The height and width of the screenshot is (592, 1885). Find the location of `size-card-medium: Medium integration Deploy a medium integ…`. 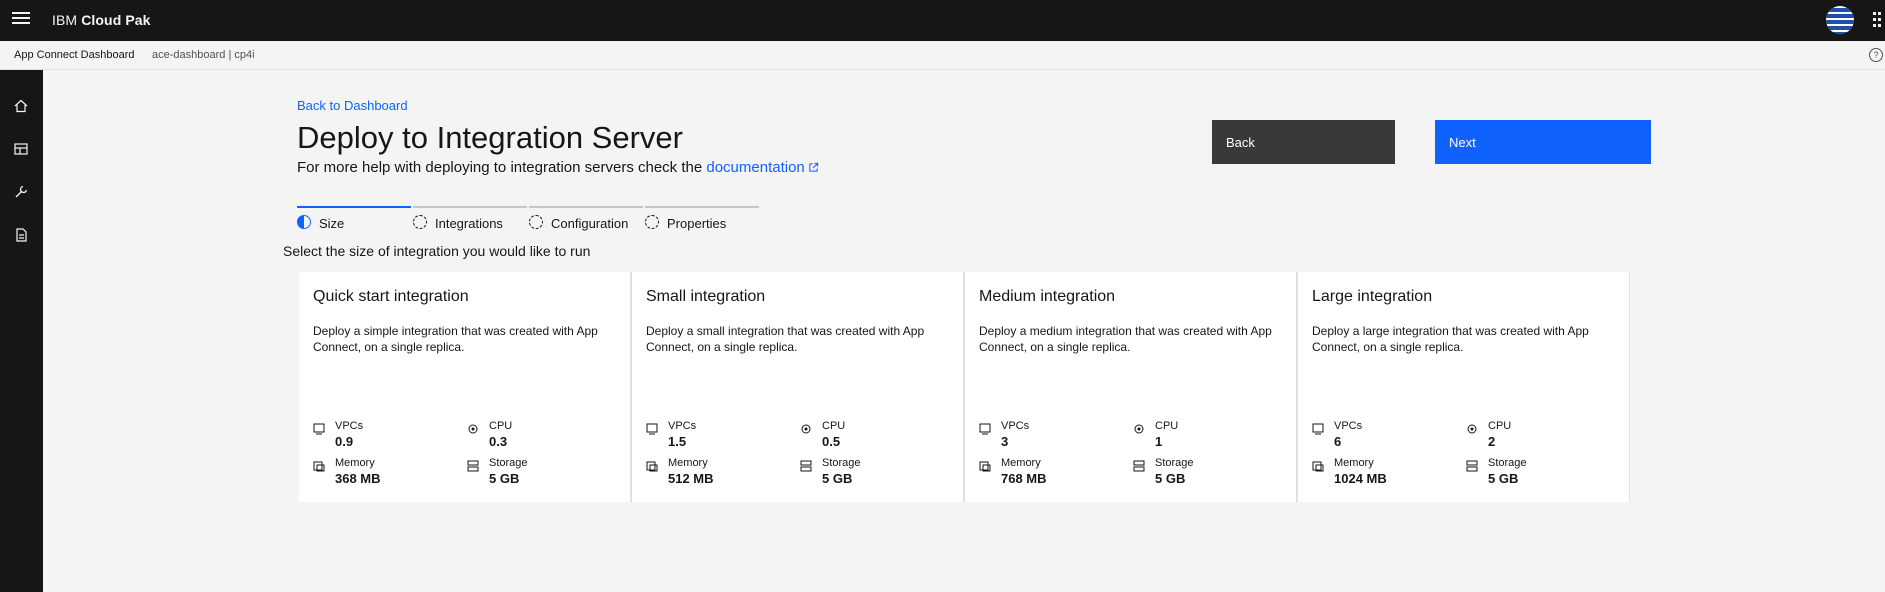

size-card-medium: Medium integration Deploy a medium integ… is located at coordinates (1130, 387).